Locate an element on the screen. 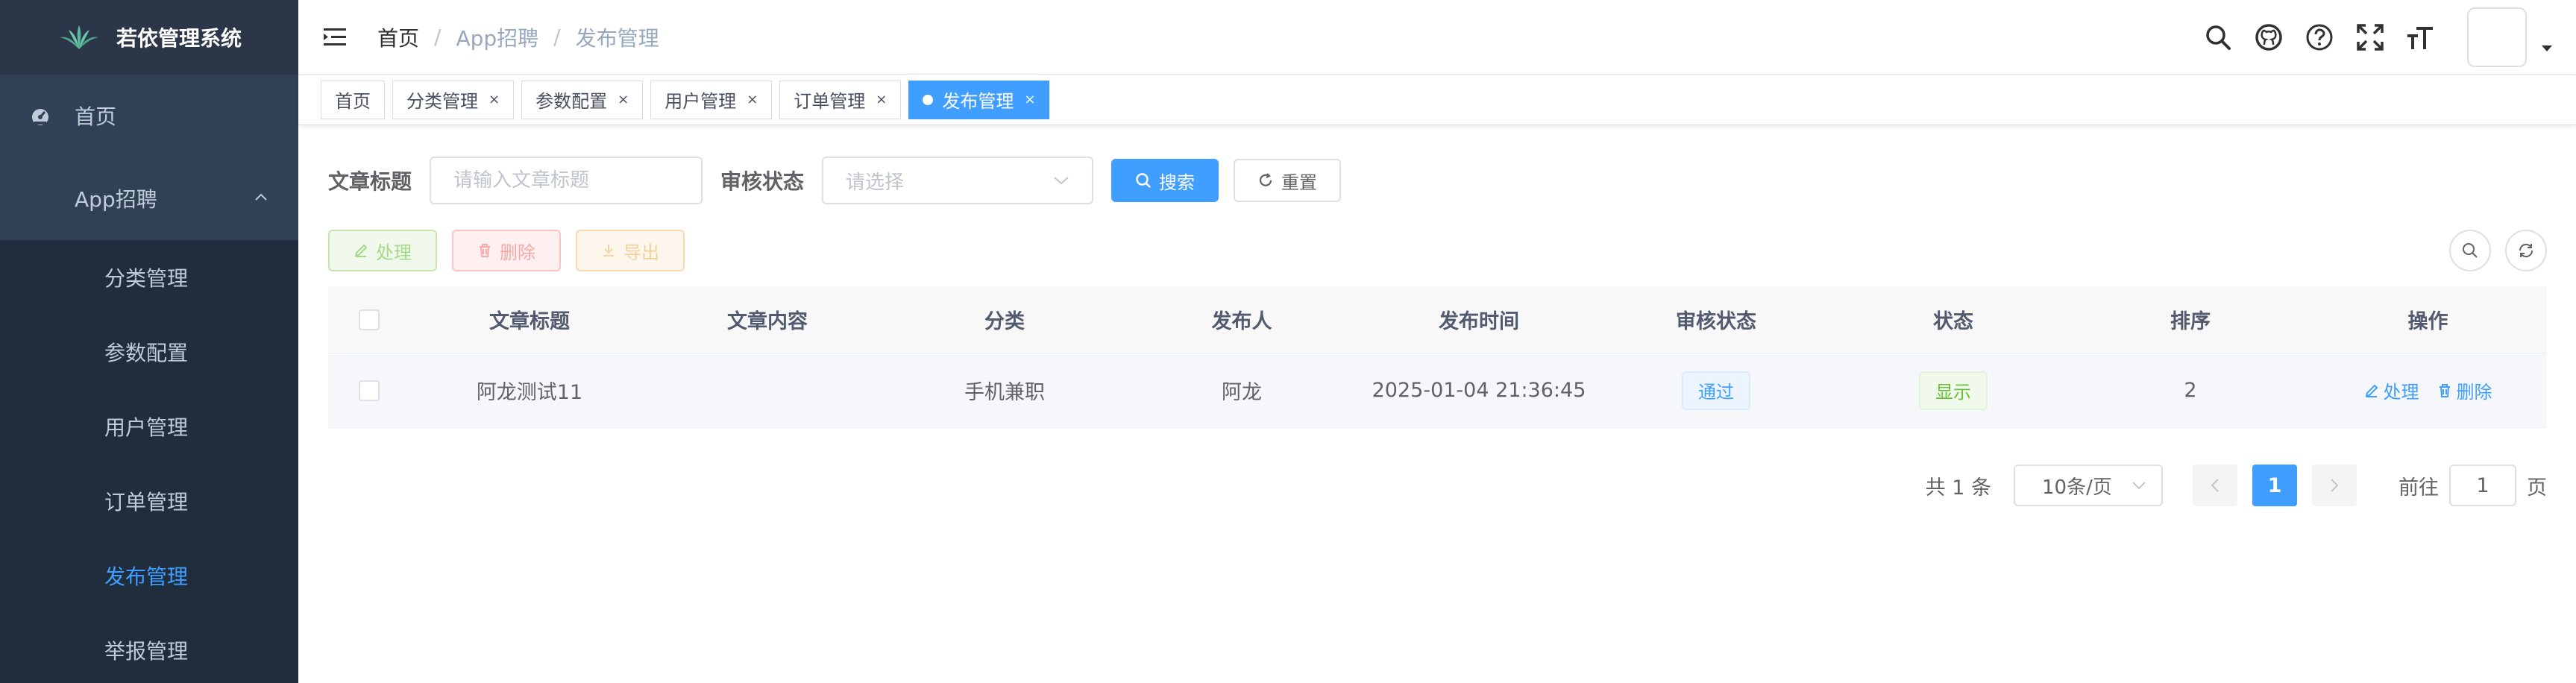 The height and width of the screenshot is (683, 2576). github-icon is located at coordinates (2269, 37).